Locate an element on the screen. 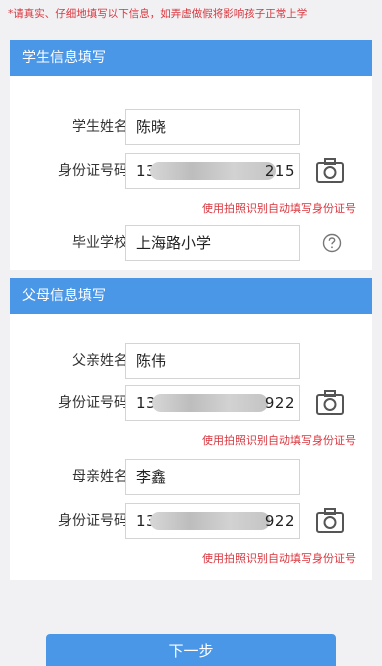 The image size is (382, 666). notice-text: *请真实、仔细地填写以下信息，如弄虚做假将影响孩子正常上学 is located at coordinates (158, 14).